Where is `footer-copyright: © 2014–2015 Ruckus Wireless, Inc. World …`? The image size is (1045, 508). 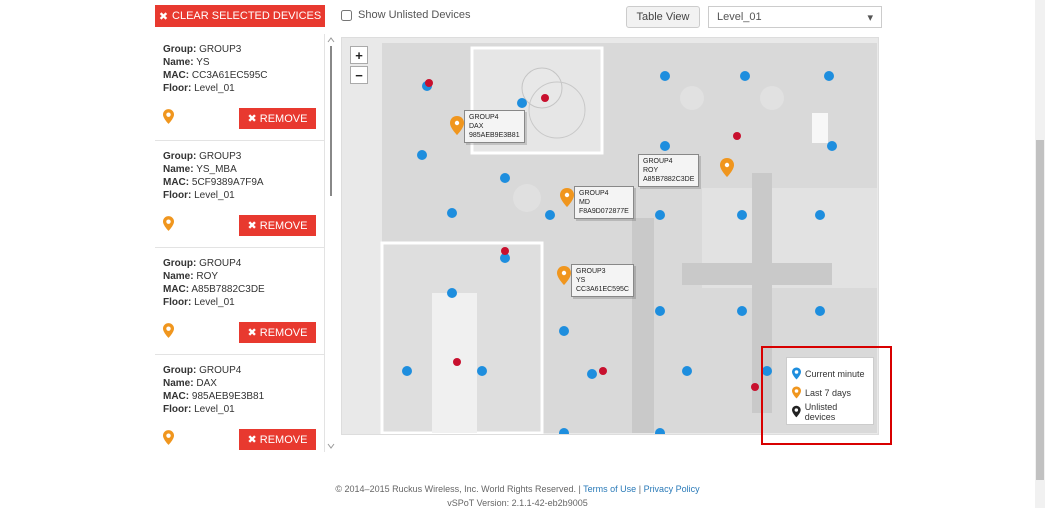
footer-copyright: © 2014–2015 Ruckus Wireless, Inc. World … is located at coordinates (517, 489).